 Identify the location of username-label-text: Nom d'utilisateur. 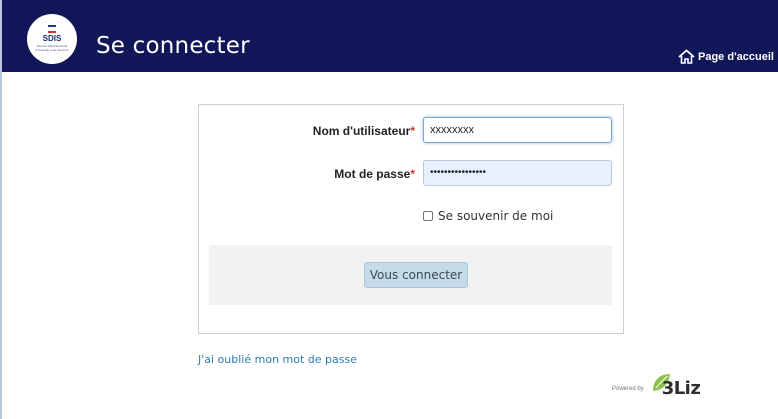
(361, 131).